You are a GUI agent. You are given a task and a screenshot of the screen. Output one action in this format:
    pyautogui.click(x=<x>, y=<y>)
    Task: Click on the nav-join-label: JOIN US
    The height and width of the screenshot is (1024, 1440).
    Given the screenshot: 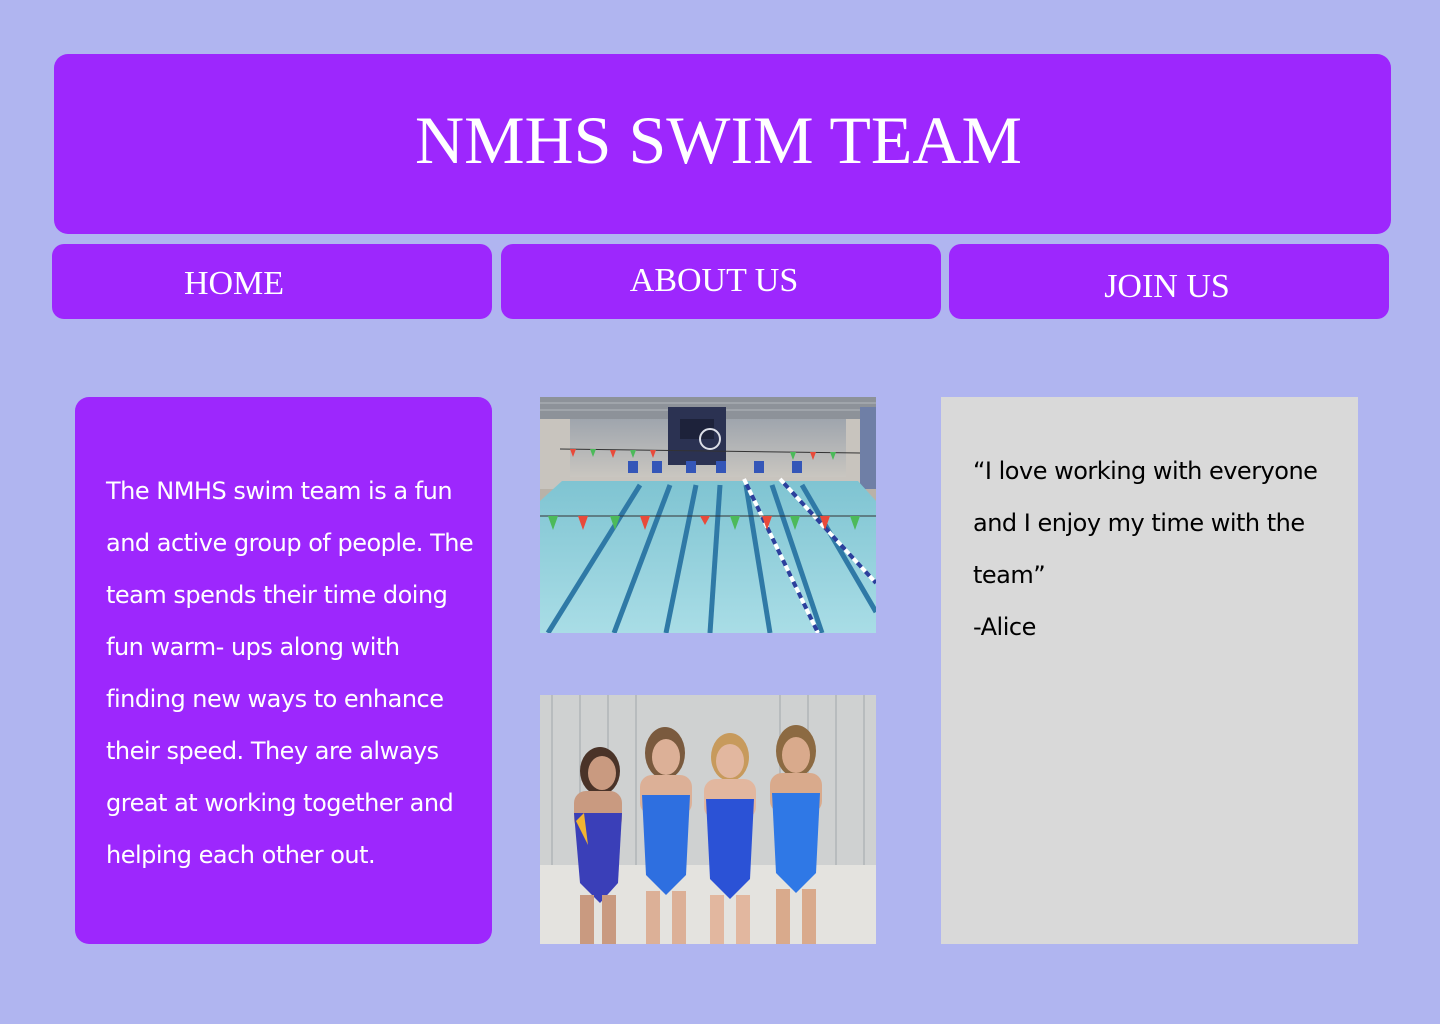 What is the action you would take?
    pyautogui.click(x=1167, y=286)
    